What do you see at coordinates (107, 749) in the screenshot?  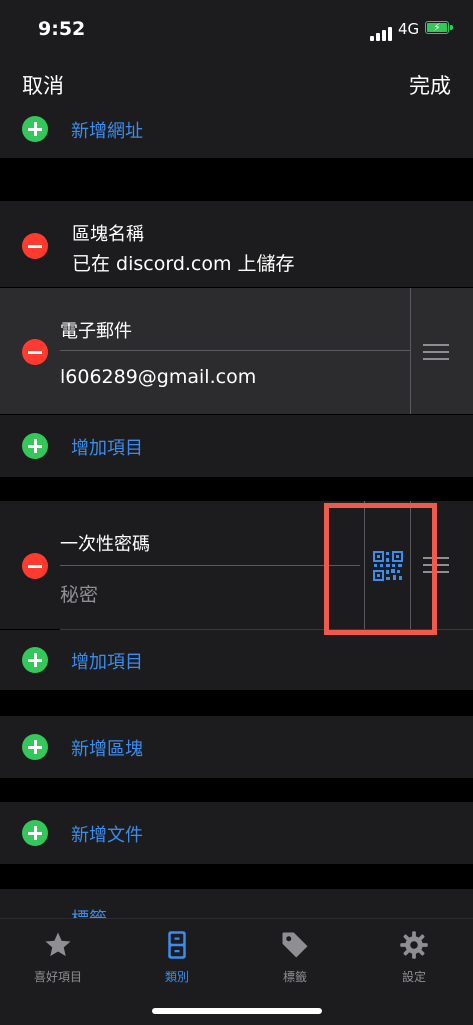 I see `add-section-label: 新增區塊` at bounding box center [107, 749].